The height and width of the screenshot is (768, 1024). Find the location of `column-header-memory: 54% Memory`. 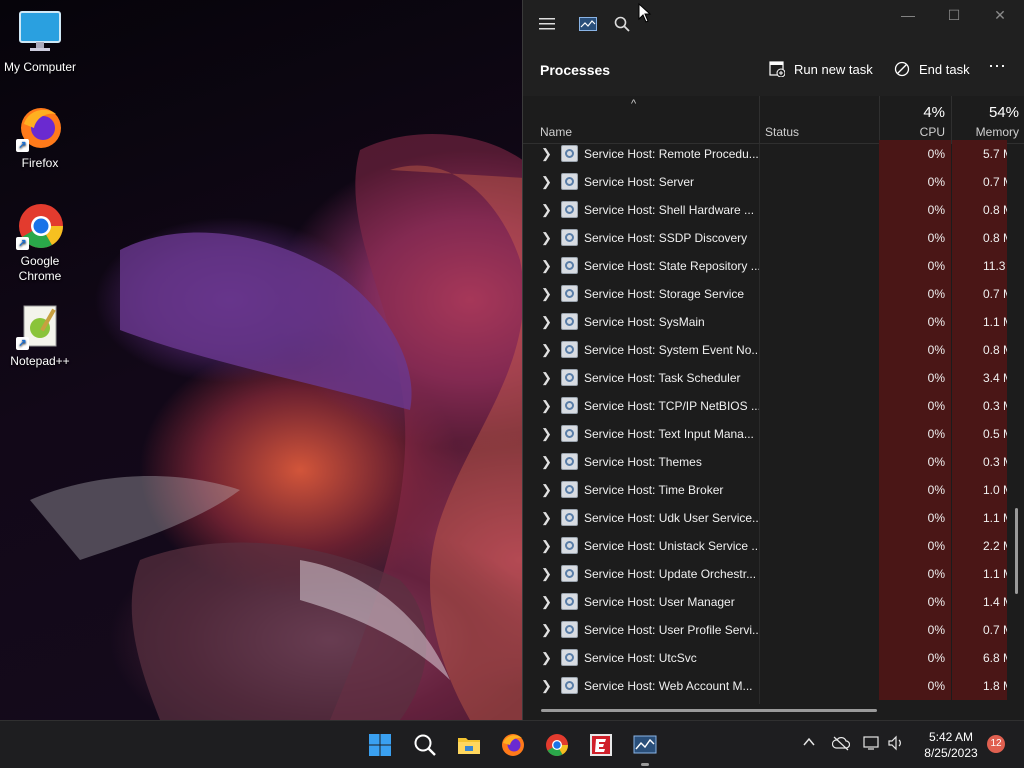

column-header-memory: 54% Memory is located at coordinates (988, 120).